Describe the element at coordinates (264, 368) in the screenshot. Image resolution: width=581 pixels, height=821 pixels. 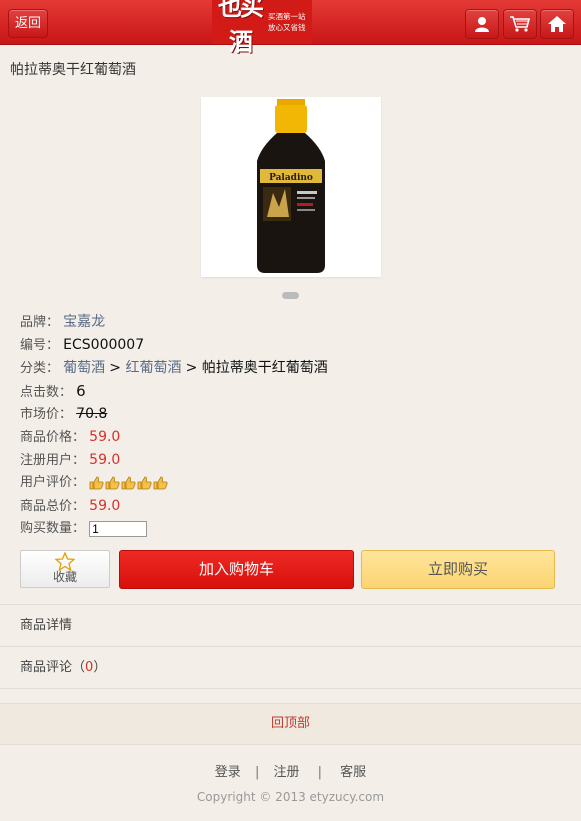
I see `category-current: 帕拉蒂奥干红葡萄酒` at that location.